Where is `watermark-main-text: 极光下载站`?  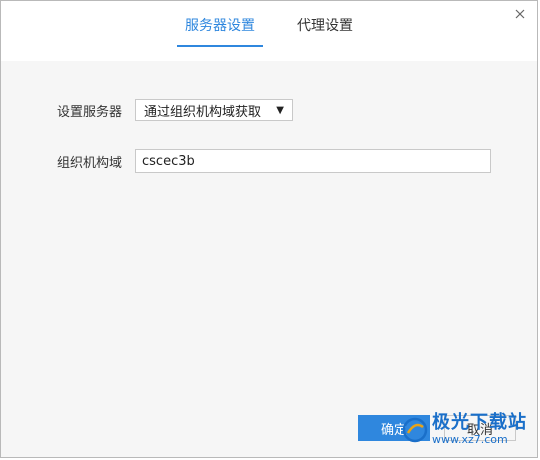 watermark-main-text: 极光下载站 is located at coordinates (479, 422).